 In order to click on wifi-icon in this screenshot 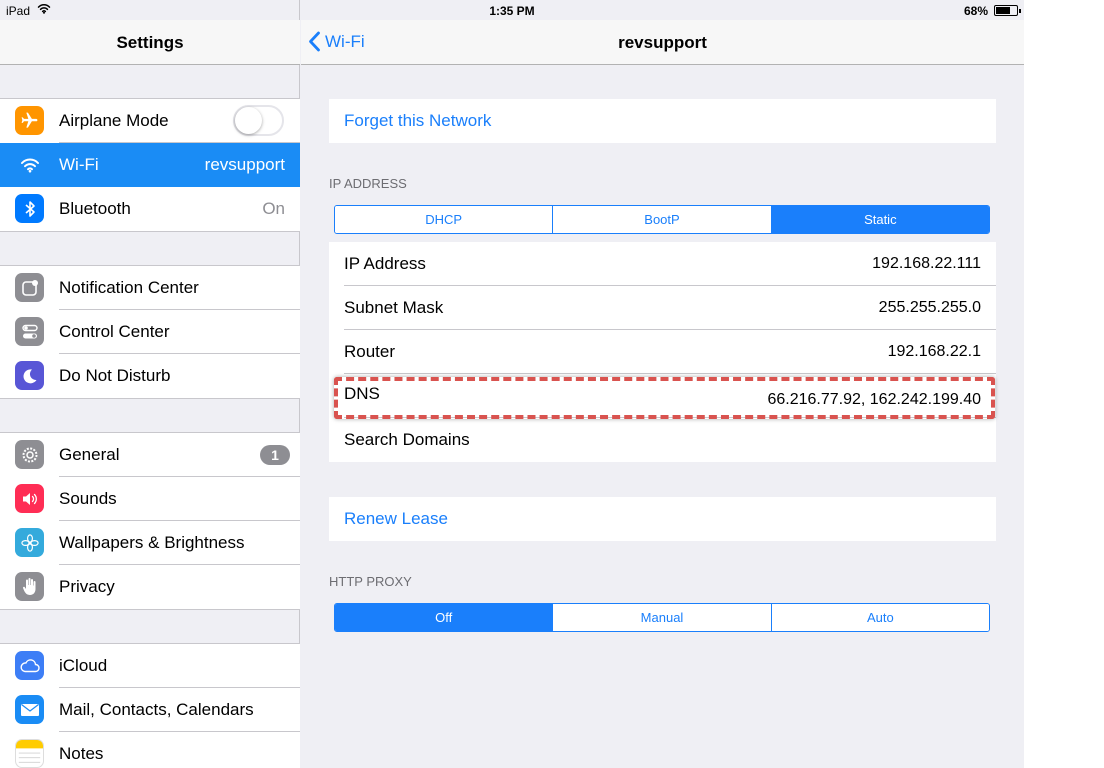, I will do `click(29, 164)`.